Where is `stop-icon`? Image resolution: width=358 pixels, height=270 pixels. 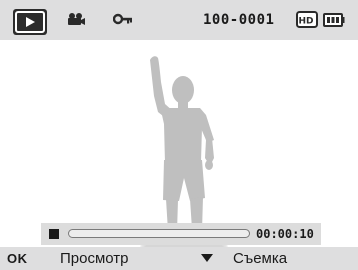 stop-icon is located at coordinates (54, 234).